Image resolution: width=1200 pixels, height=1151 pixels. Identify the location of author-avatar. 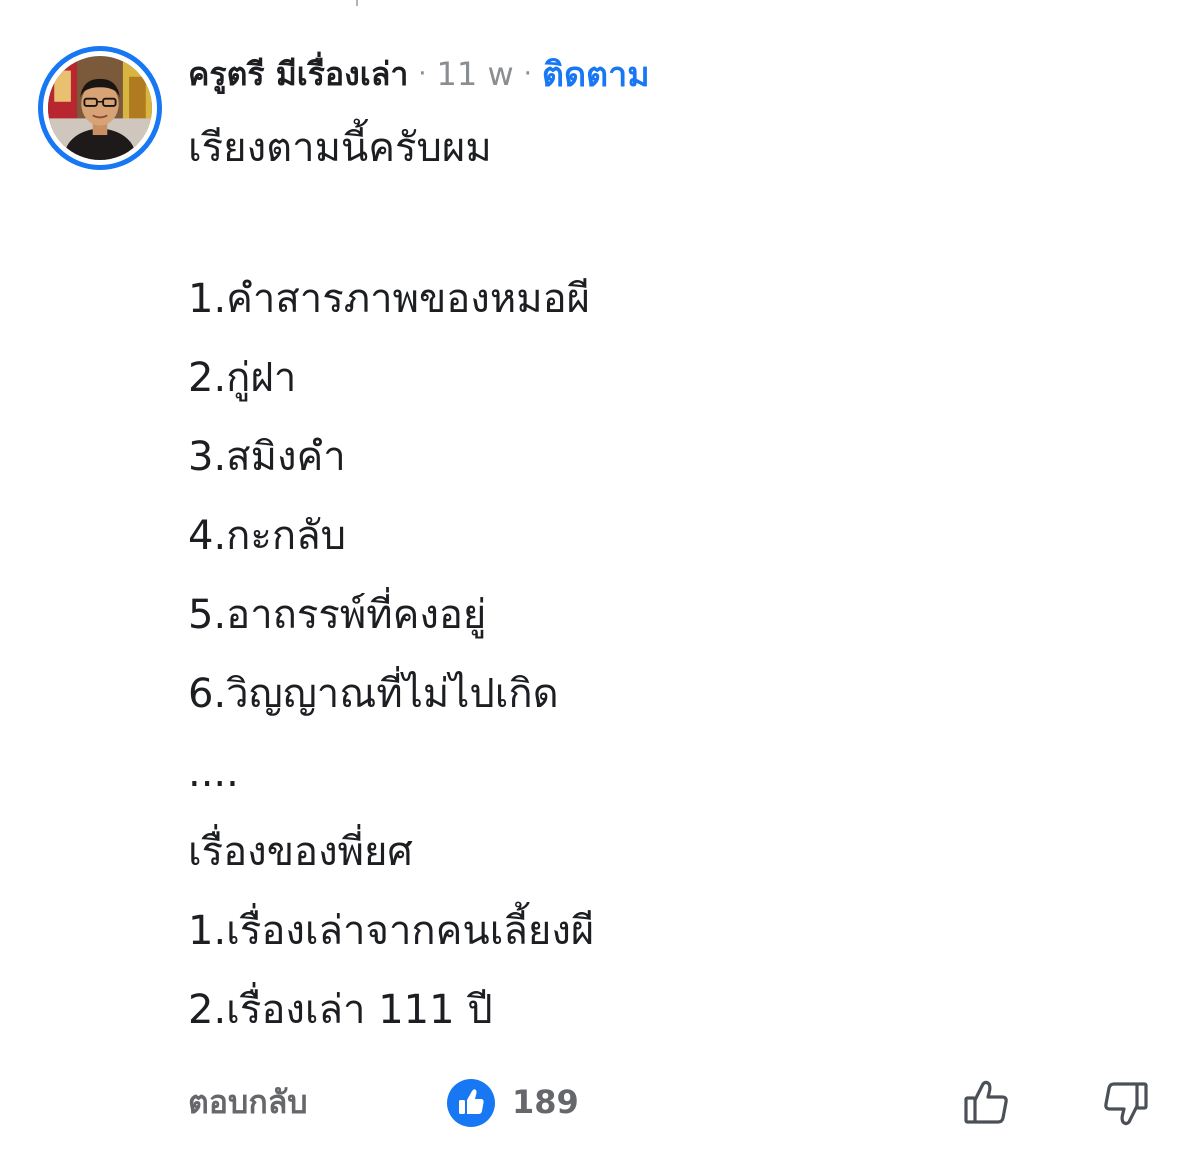
(100, 108).